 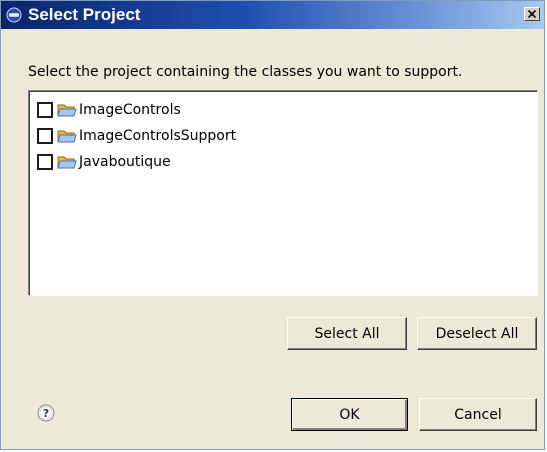 I want to click on deselect-all-button: Deselect All, so click(x=477, y=333).